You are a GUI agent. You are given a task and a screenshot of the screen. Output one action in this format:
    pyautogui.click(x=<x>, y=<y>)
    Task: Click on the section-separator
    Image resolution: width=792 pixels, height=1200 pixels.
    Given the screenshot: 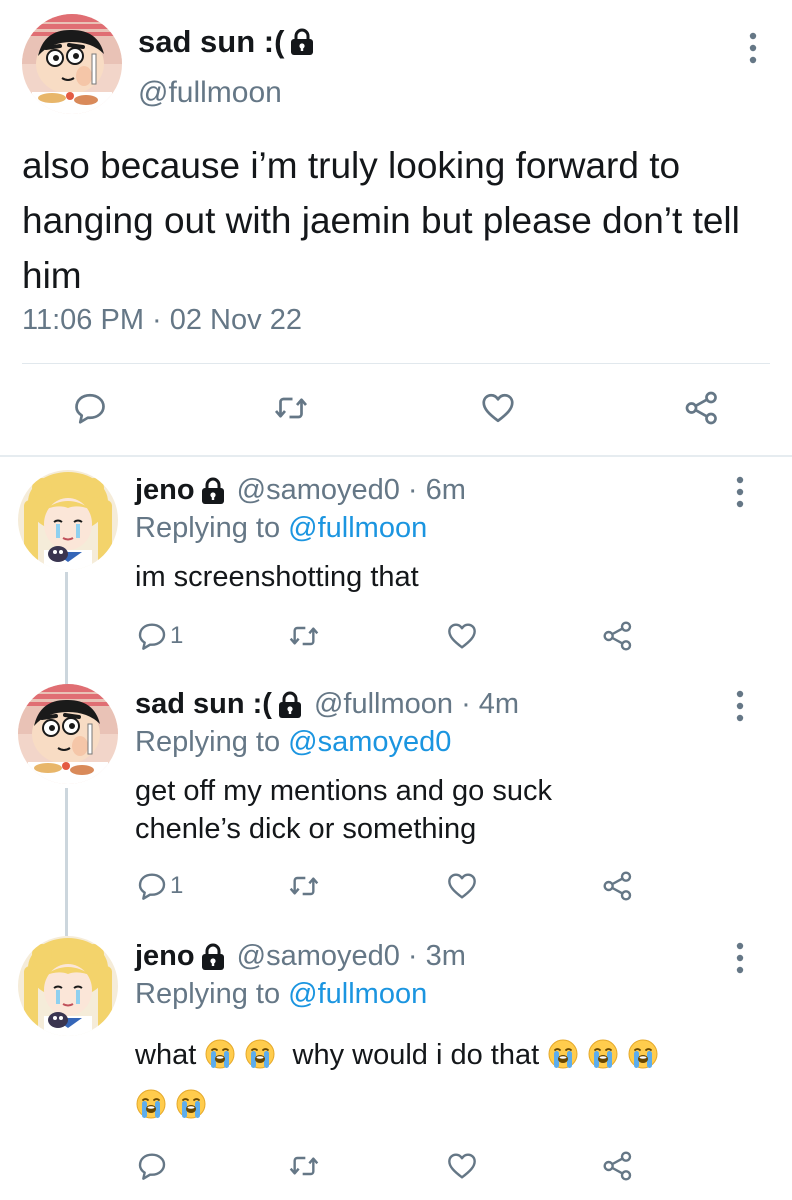 What is the action you would take?
    pyautogui.click(x=396, y=456)
    